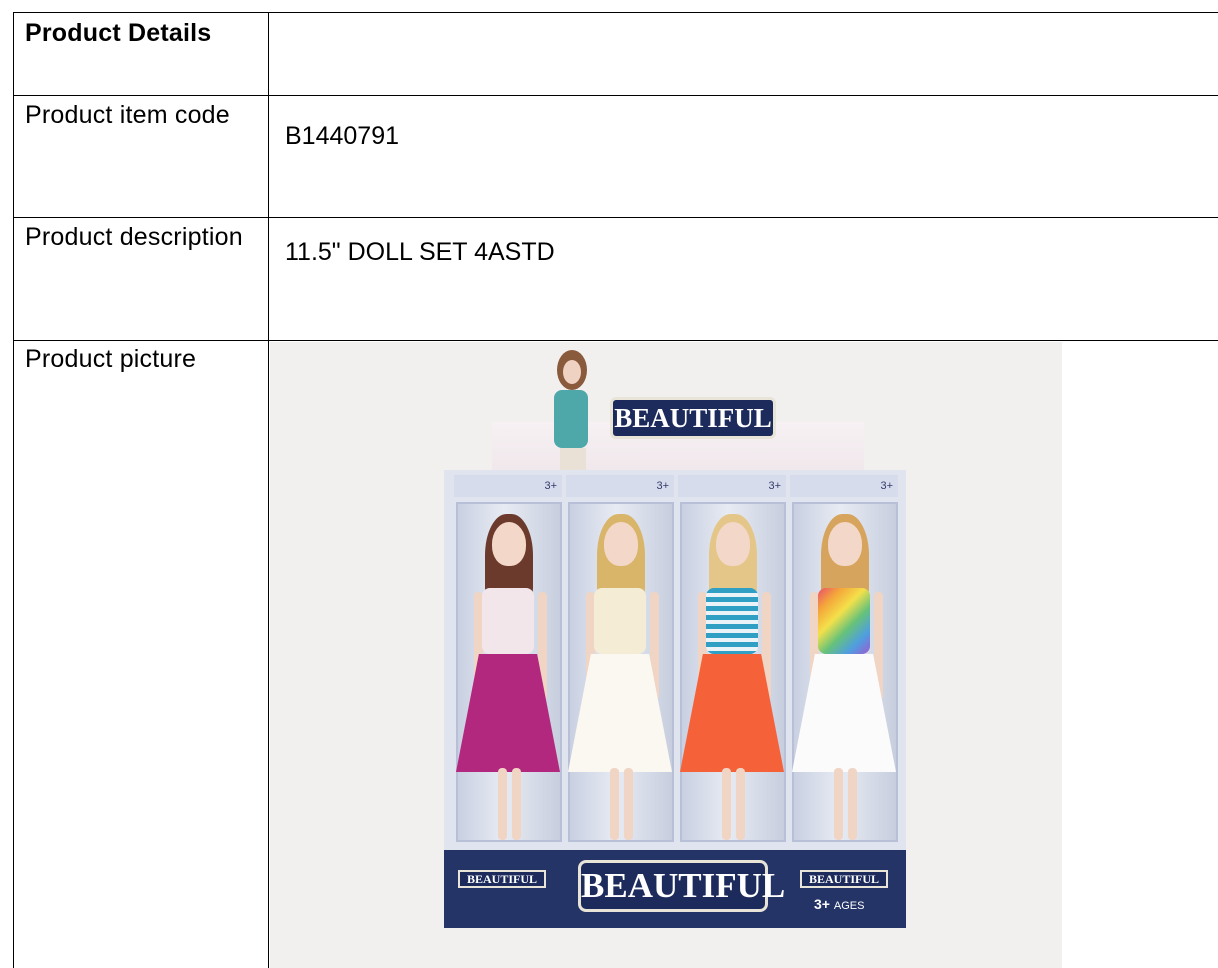  Describe the element at coordinates (886, 486) in the screenshot. I see `age-badge-4: 3+` at that location.